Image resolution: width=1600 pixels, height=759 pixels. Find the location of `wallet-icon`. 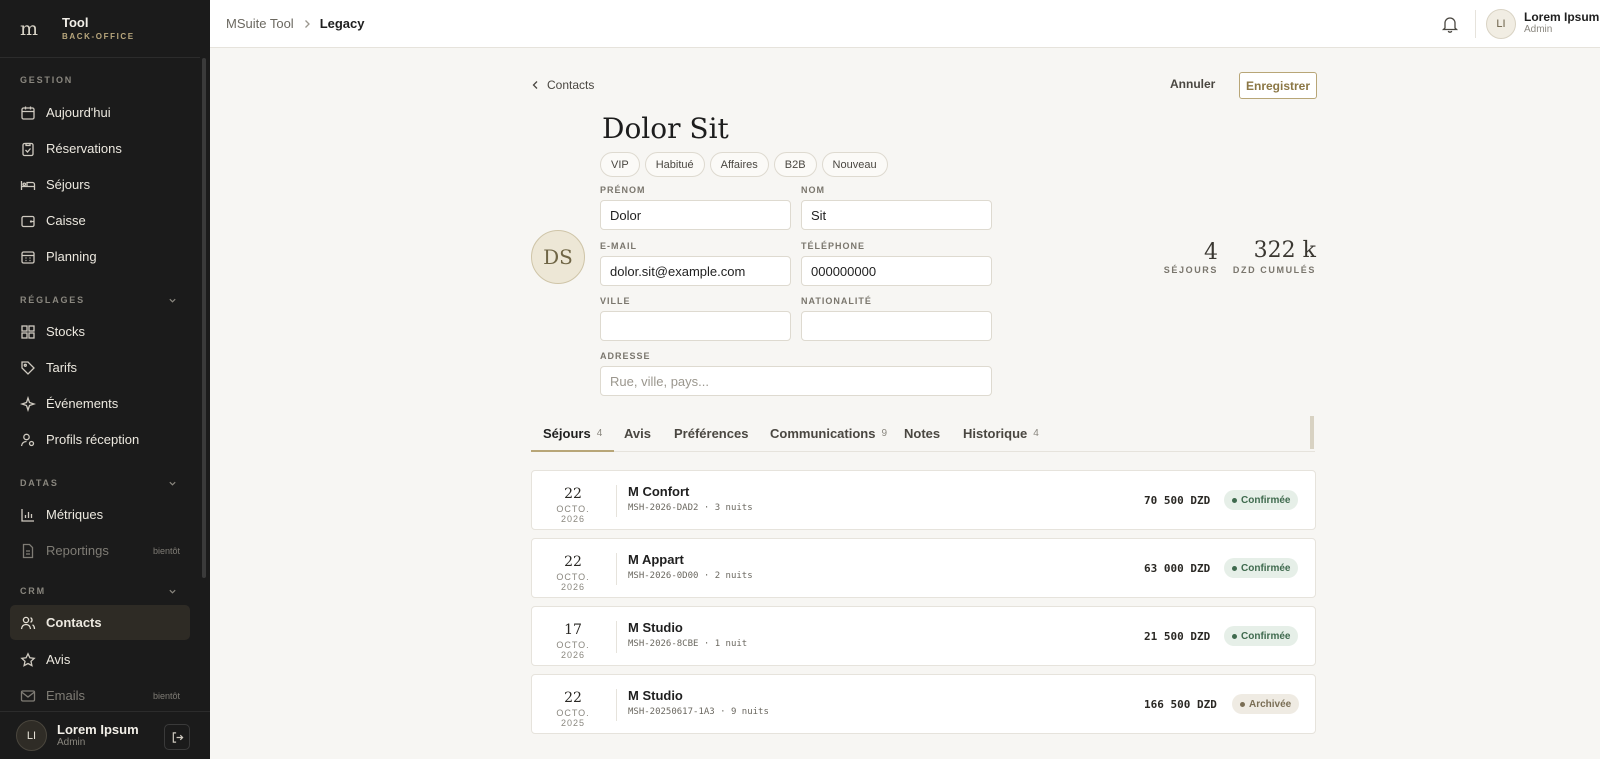

wallet-icon is located at coordinates (28, 221).